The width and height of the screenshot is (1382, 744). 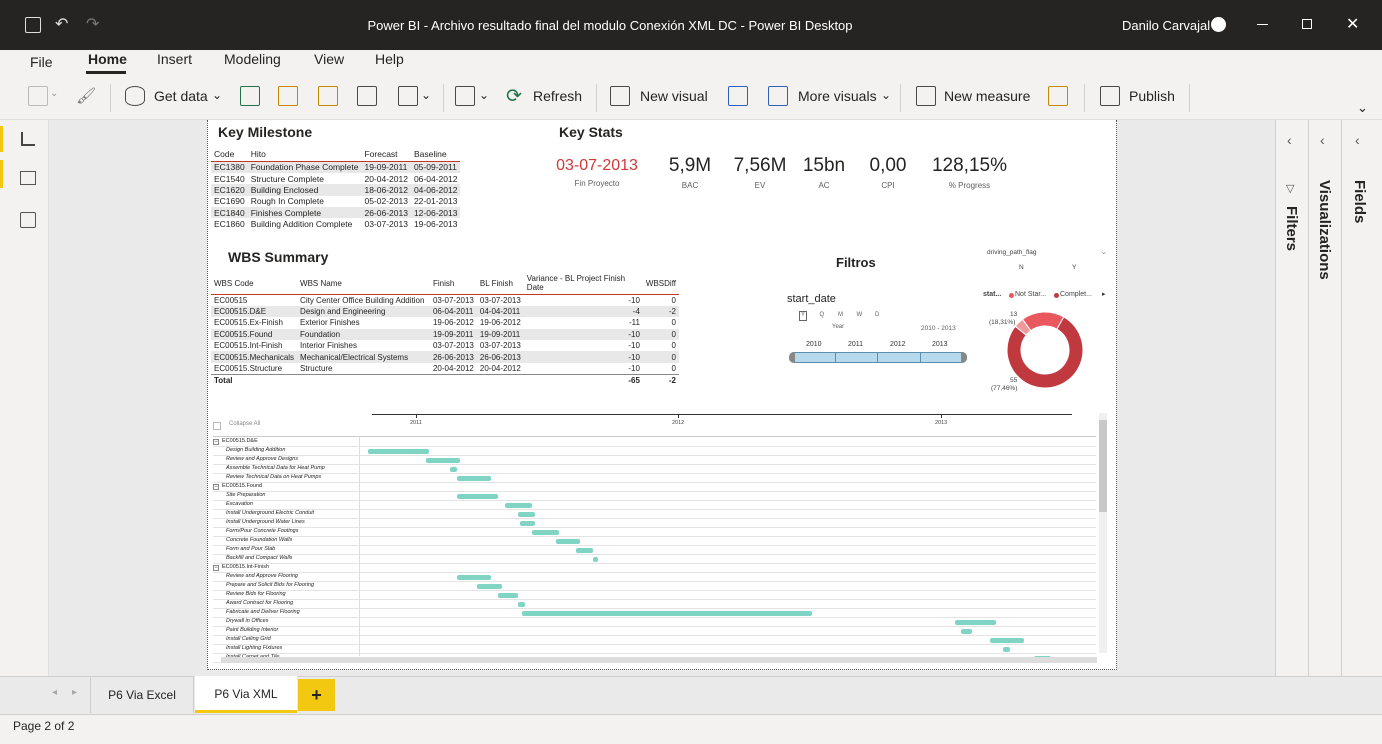 I want to click on gantt-task-label: Backfill and Compact Walls, so click(x=259, y=558).